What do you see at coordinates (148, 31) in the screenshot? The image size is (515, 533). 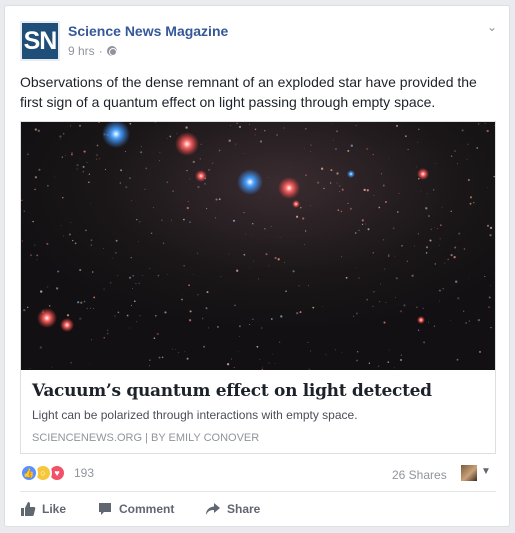 I see `page-name-link: Science News Magazine` at bounding box center [148, 31].